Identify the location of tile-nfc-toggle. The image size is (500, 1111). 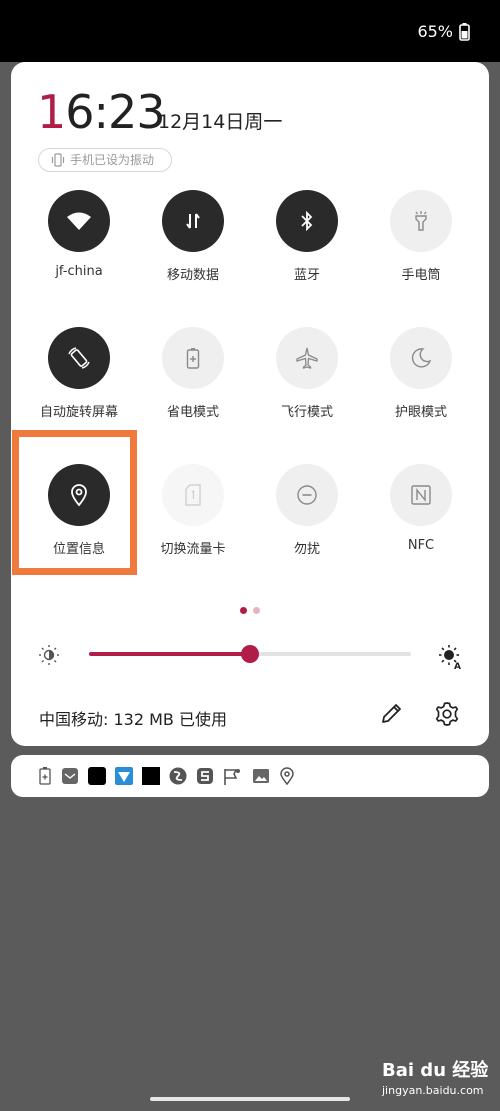
(421, 495).